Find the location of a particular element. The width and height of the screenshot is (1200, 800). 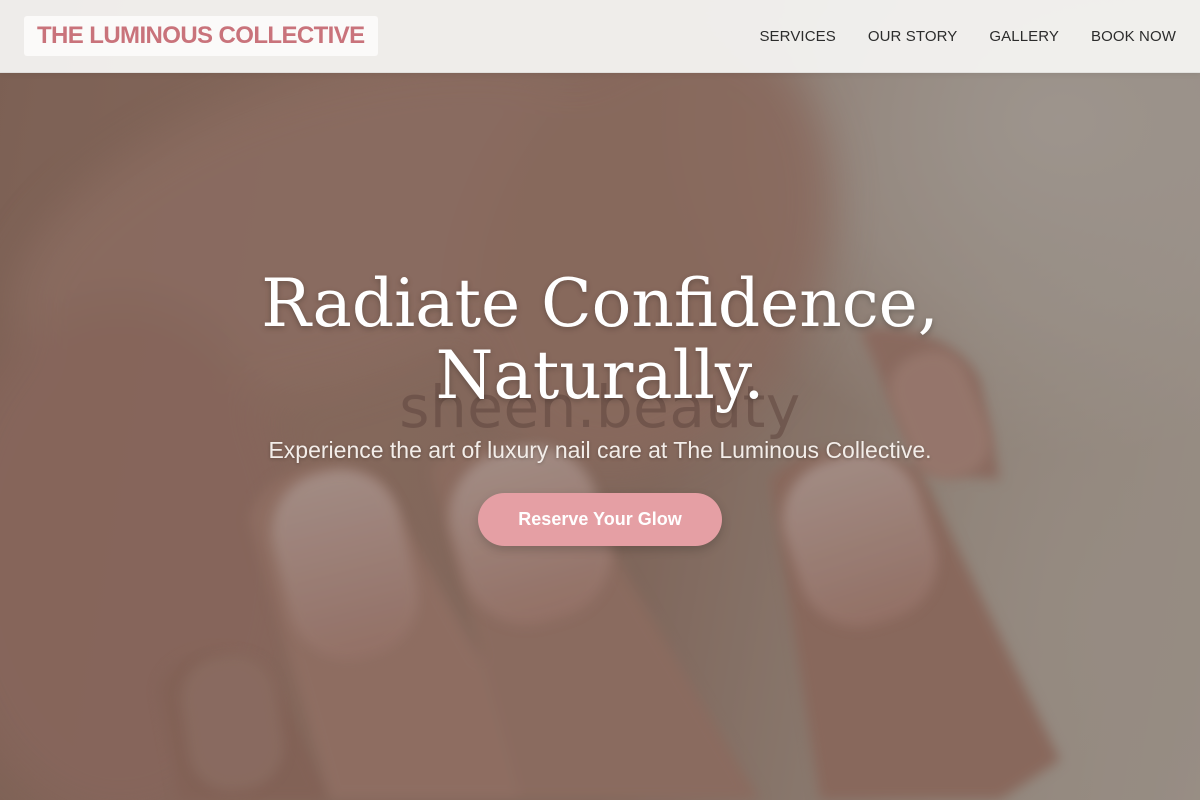

reserve-your-glow-button: Reserve Your Glow is located at coordinates (600, 519).